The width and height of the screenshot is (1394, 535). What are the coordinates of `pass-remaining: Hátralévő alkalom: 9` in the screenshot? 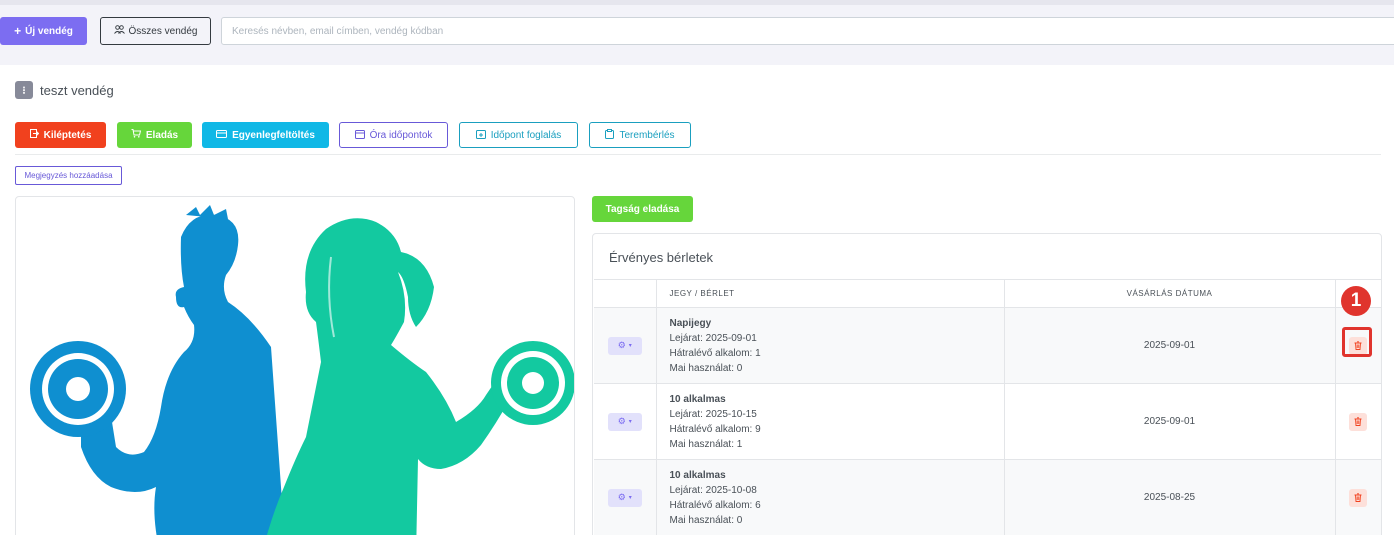 It's located at (715, 429).